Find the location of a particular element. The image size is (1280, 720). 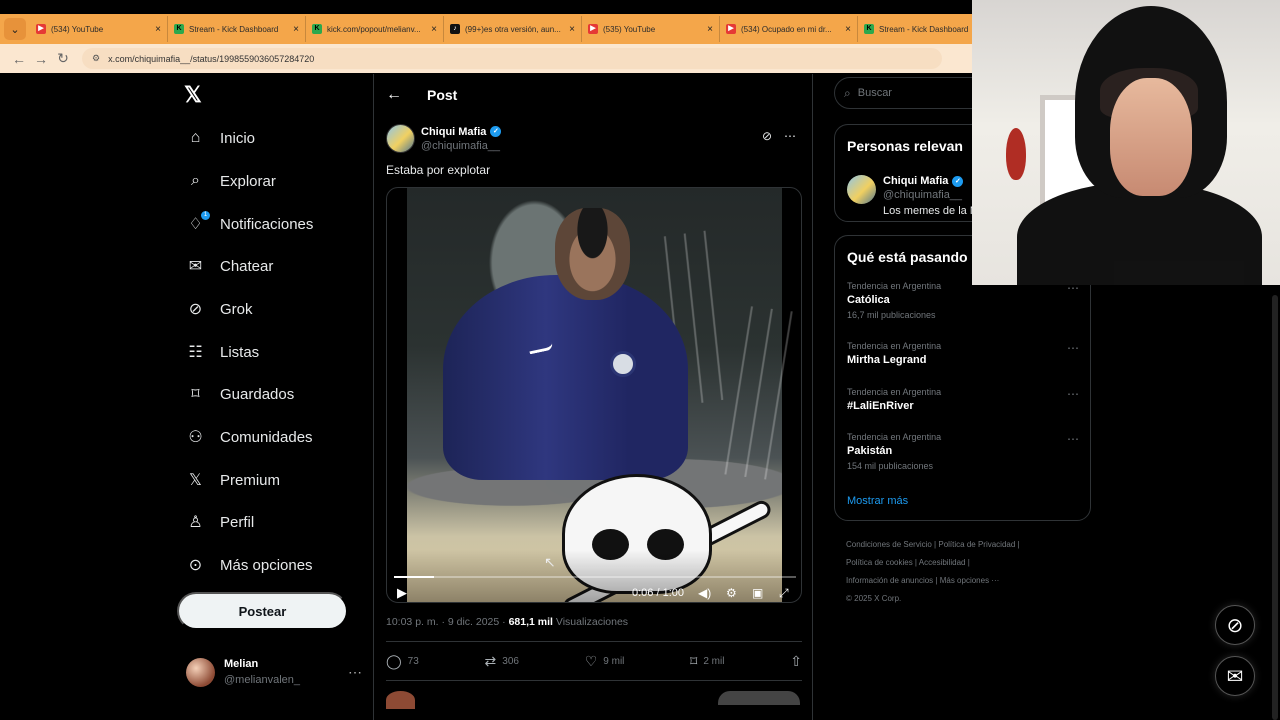

like-button: ♡ 9 mil is located at coordinates (605, 661).